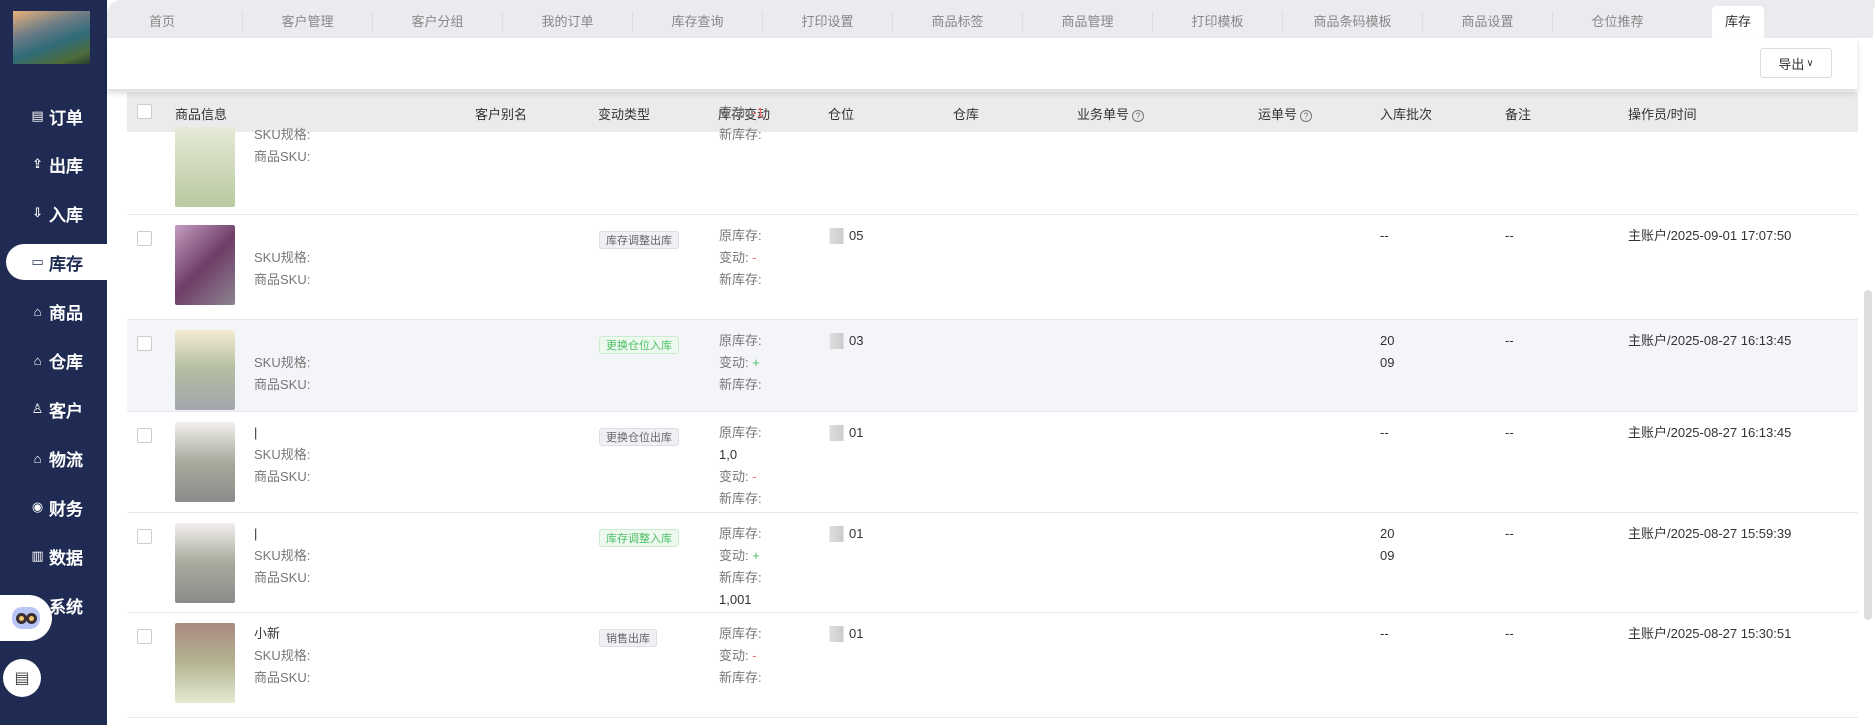 The height and width of the screenshot is (725, 1875). Describe the element at coordinates (53, 116) in the screenshot. I see `sidebar-item-0: ▤ 订单` at that location.